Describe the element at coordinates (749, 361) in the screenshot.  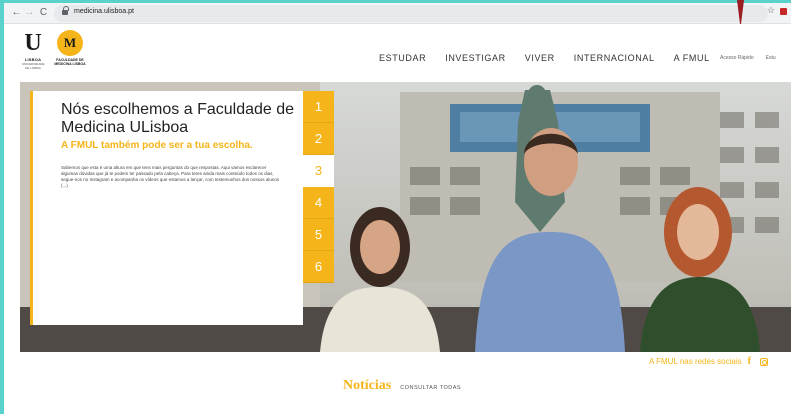
I see `facebook-icon: f` at that location.